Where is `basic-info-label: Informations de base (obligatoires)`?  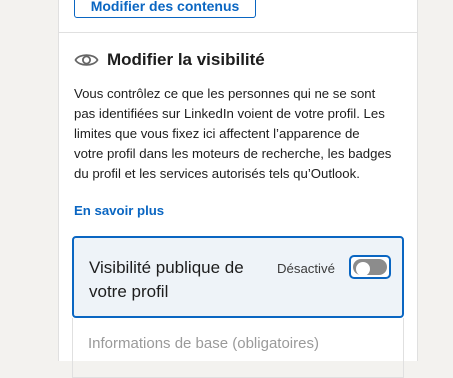
basic-info-label: Informations de base (obligatoires) is located at coordinates (203, 343).